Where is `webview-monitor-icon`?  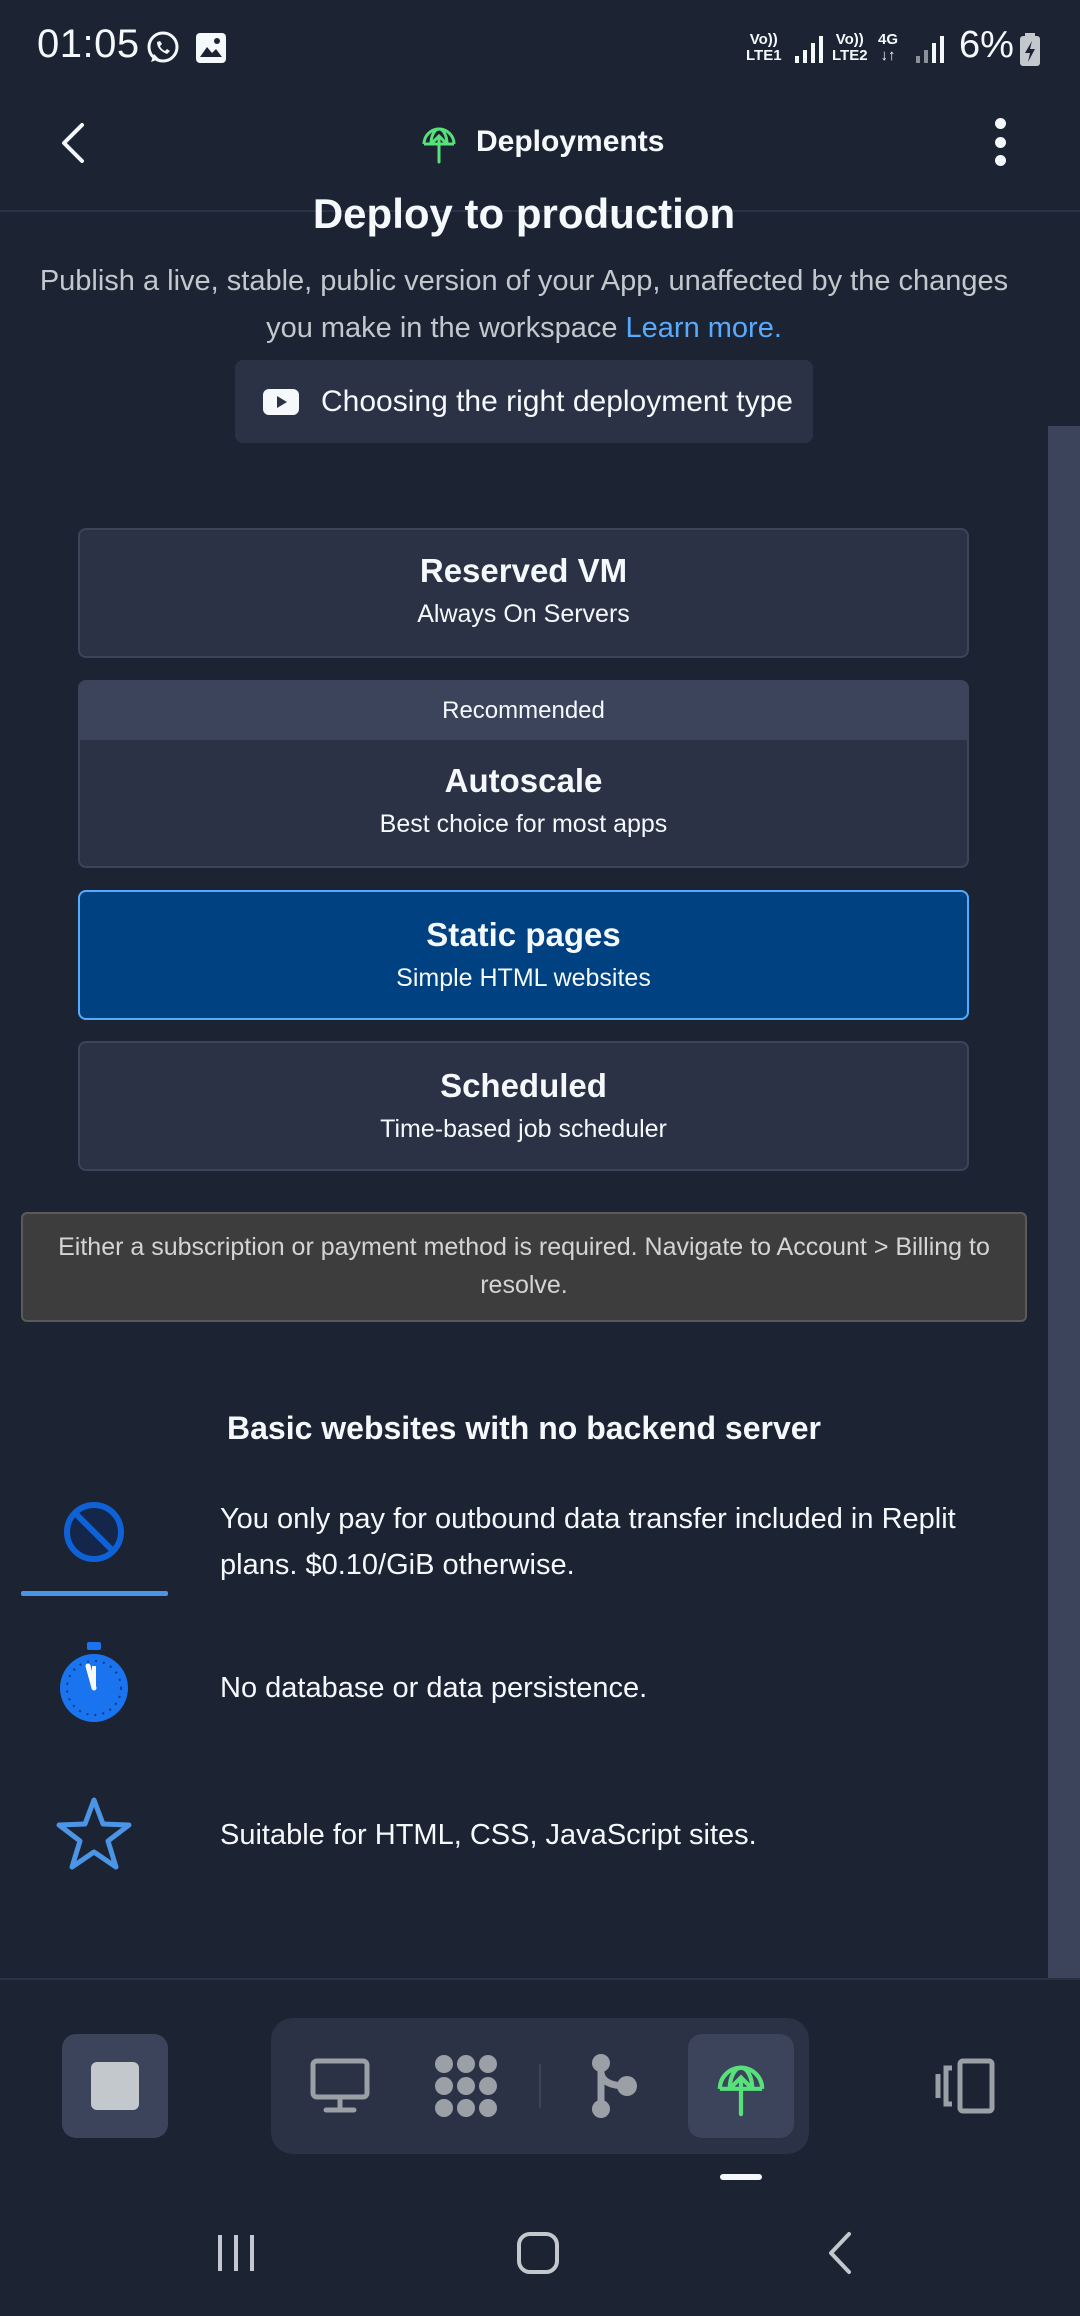
webview-monitor-icon is located at coordinates (340, 2085).